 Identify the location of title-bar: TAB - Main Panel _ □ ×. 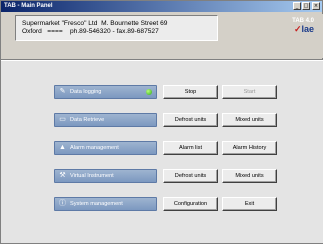
(161, 6).